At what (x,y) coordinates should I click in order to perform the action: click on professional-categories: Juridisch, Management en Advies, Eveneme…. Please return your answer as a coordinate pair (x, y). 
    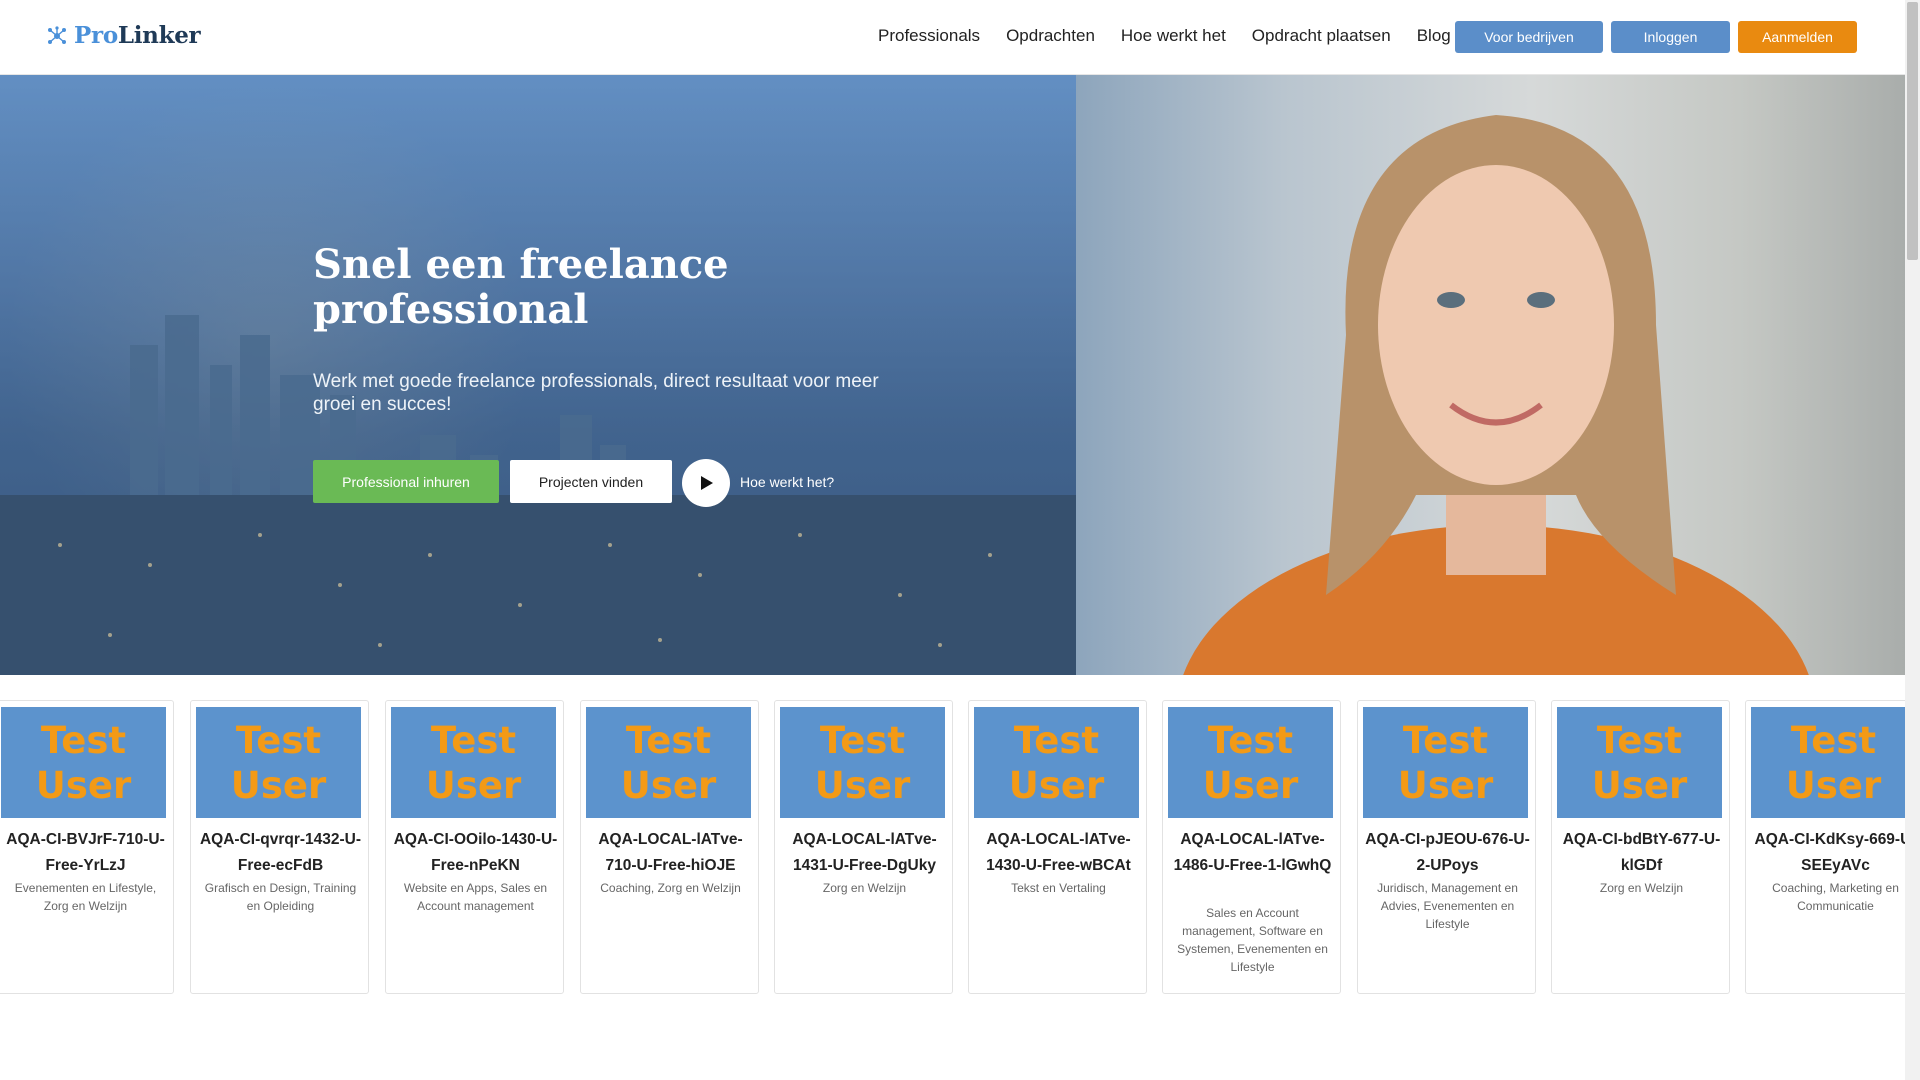
    Looking at the image, I should click on (1447, 906).